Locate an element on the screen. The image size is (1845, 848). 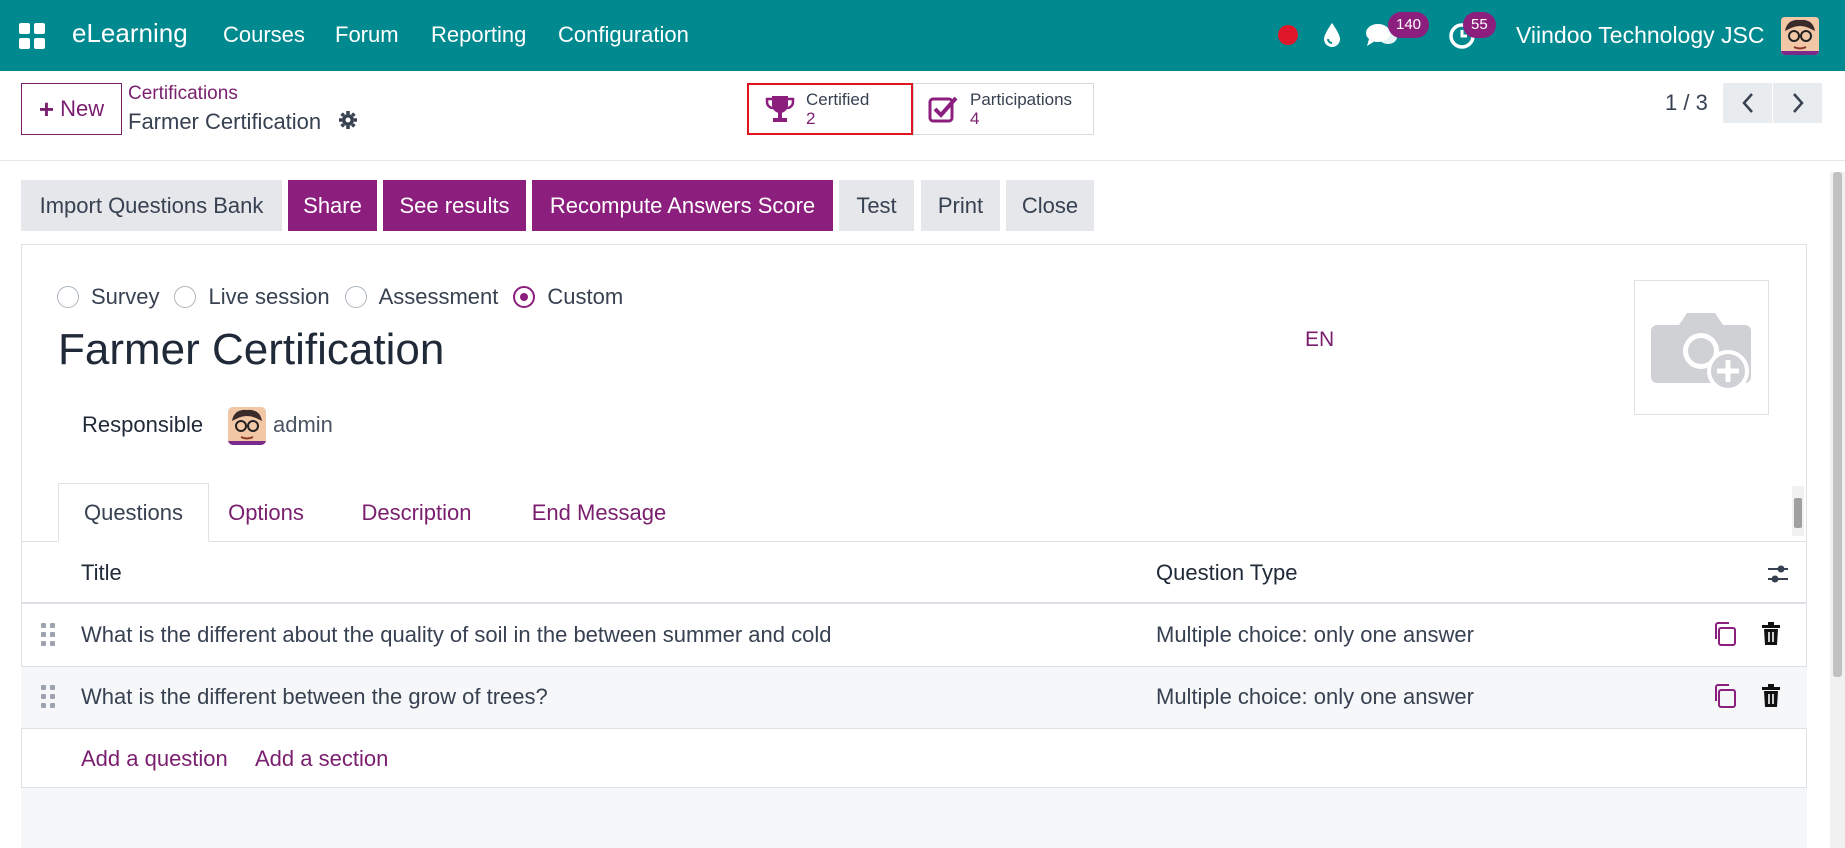
participations-stat-button: Participations 4 is located at coordinates (1003, 109).